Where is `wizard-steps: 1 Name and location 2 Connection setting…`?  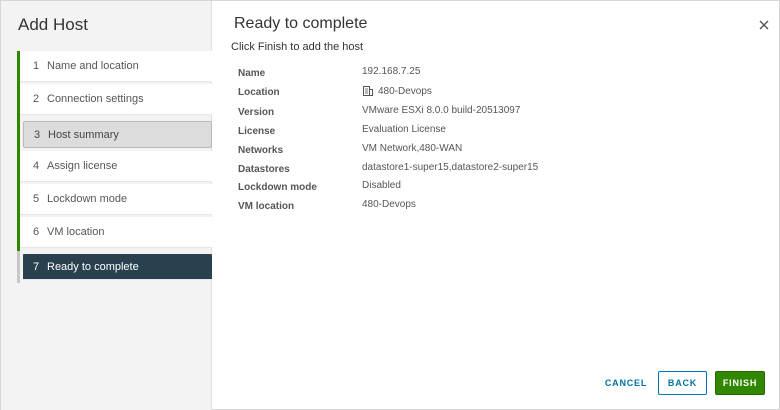
wizard-steps: 1 Name and location 2 Connection setting… is located at coordinates (114, 167).